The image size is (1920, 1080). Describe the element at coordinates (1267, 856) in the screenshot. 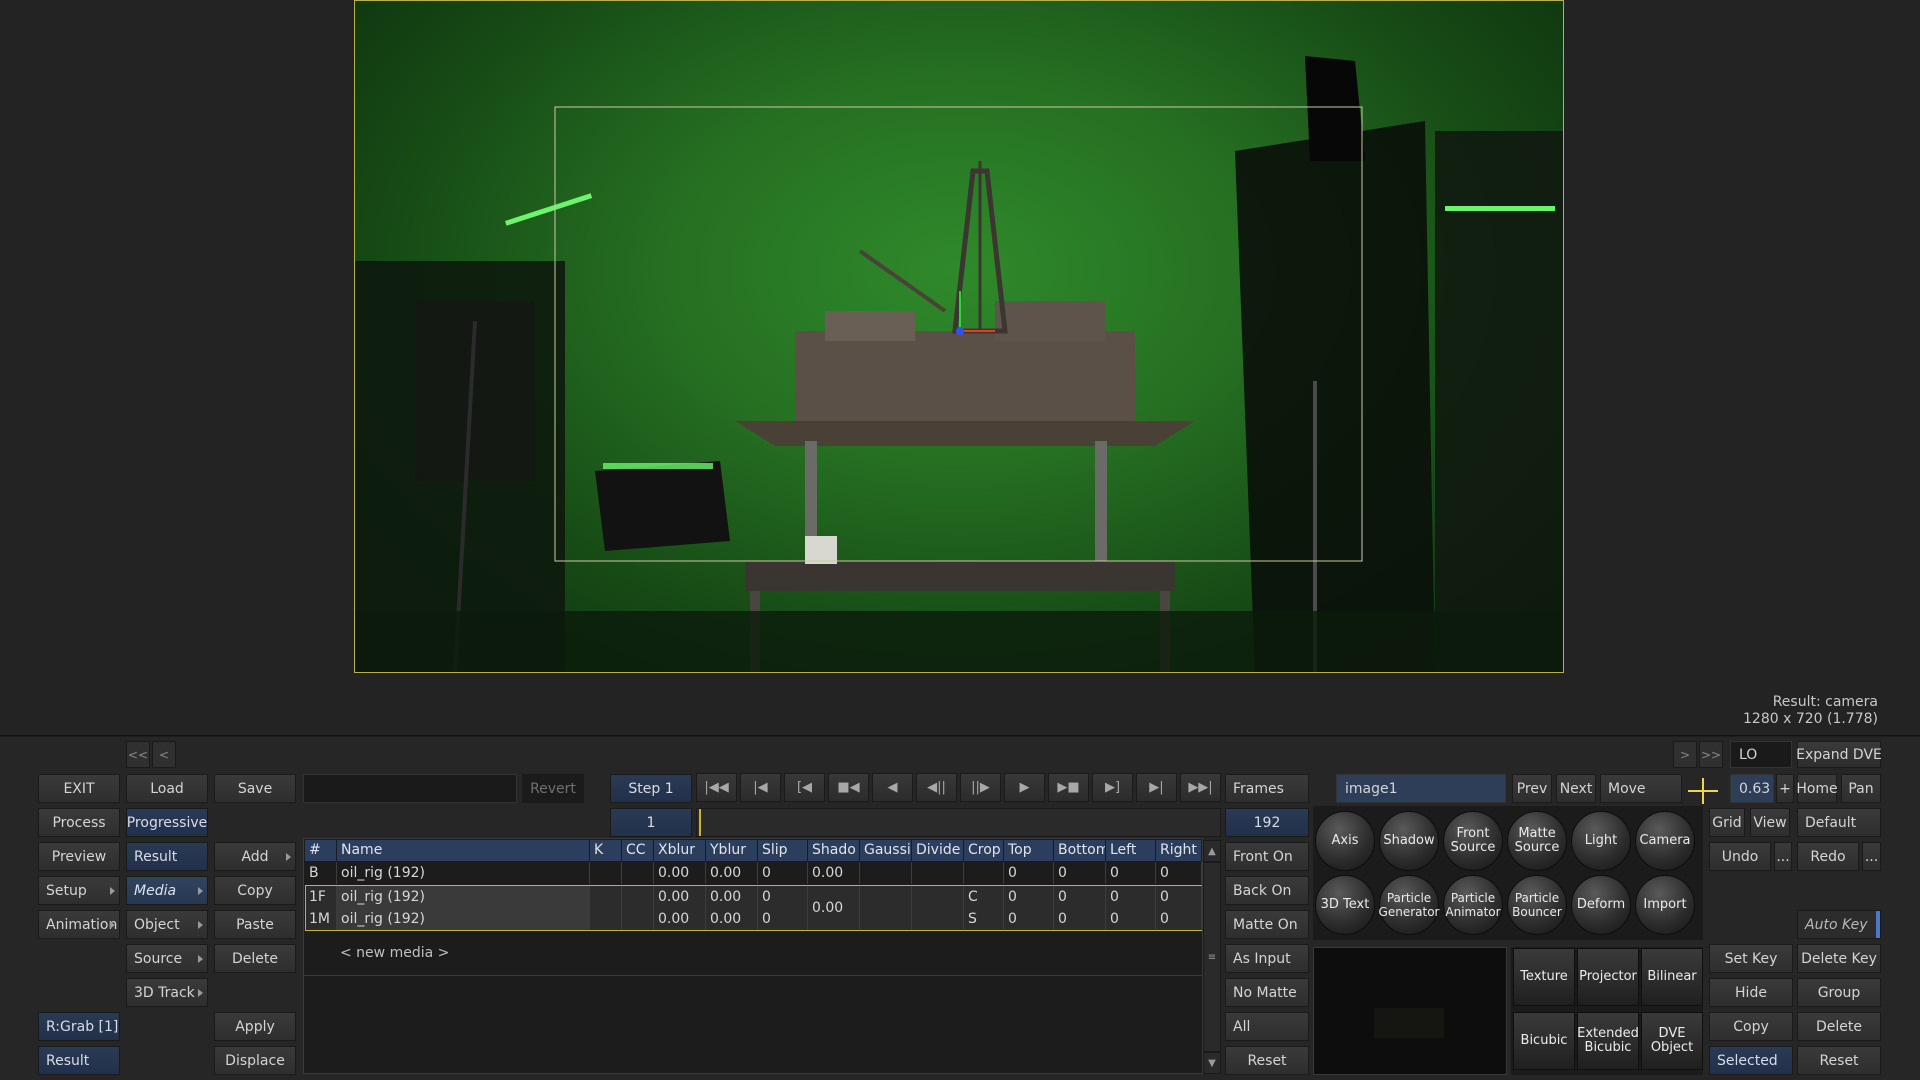

I see `front-on-button: Front On` at that location.